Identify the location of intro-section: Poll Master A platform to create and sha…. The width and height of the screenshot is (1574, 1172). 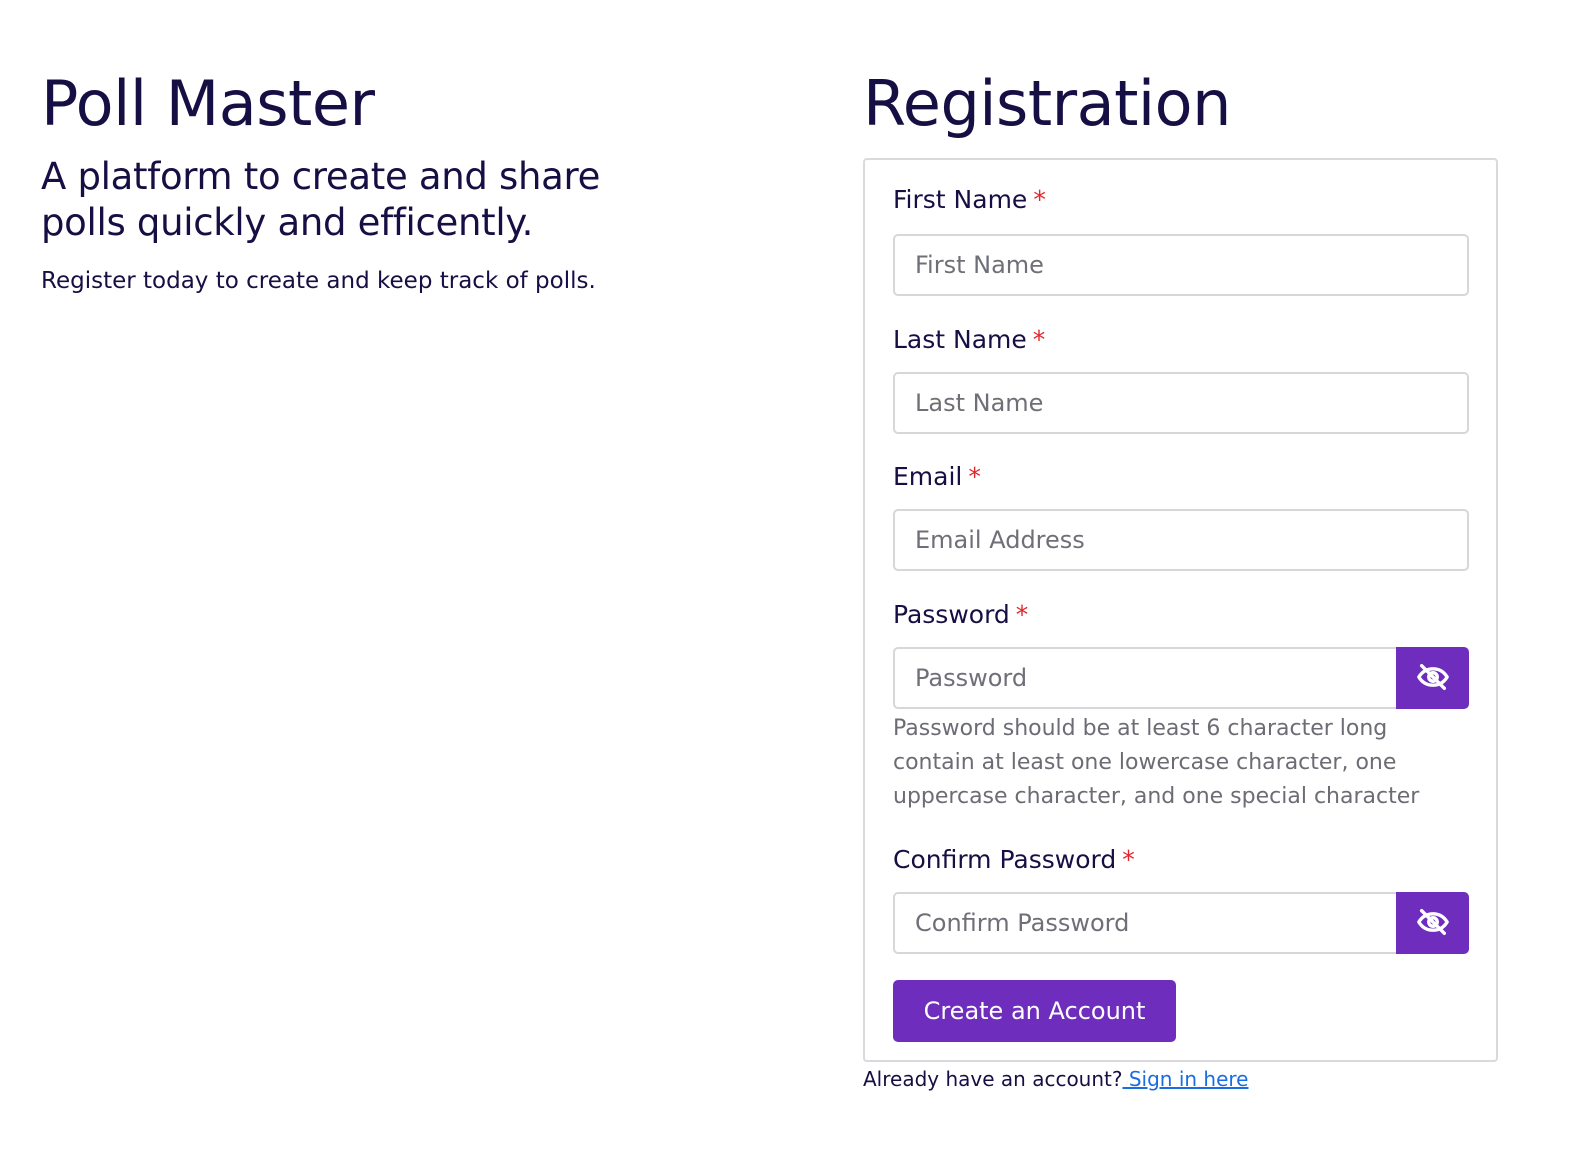
(391, 179).